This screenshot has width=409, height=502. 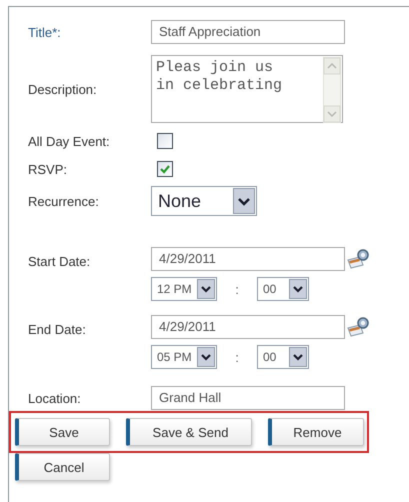 I want to click on hour-dropdown: 12 PM, so click(x=184, y=289).